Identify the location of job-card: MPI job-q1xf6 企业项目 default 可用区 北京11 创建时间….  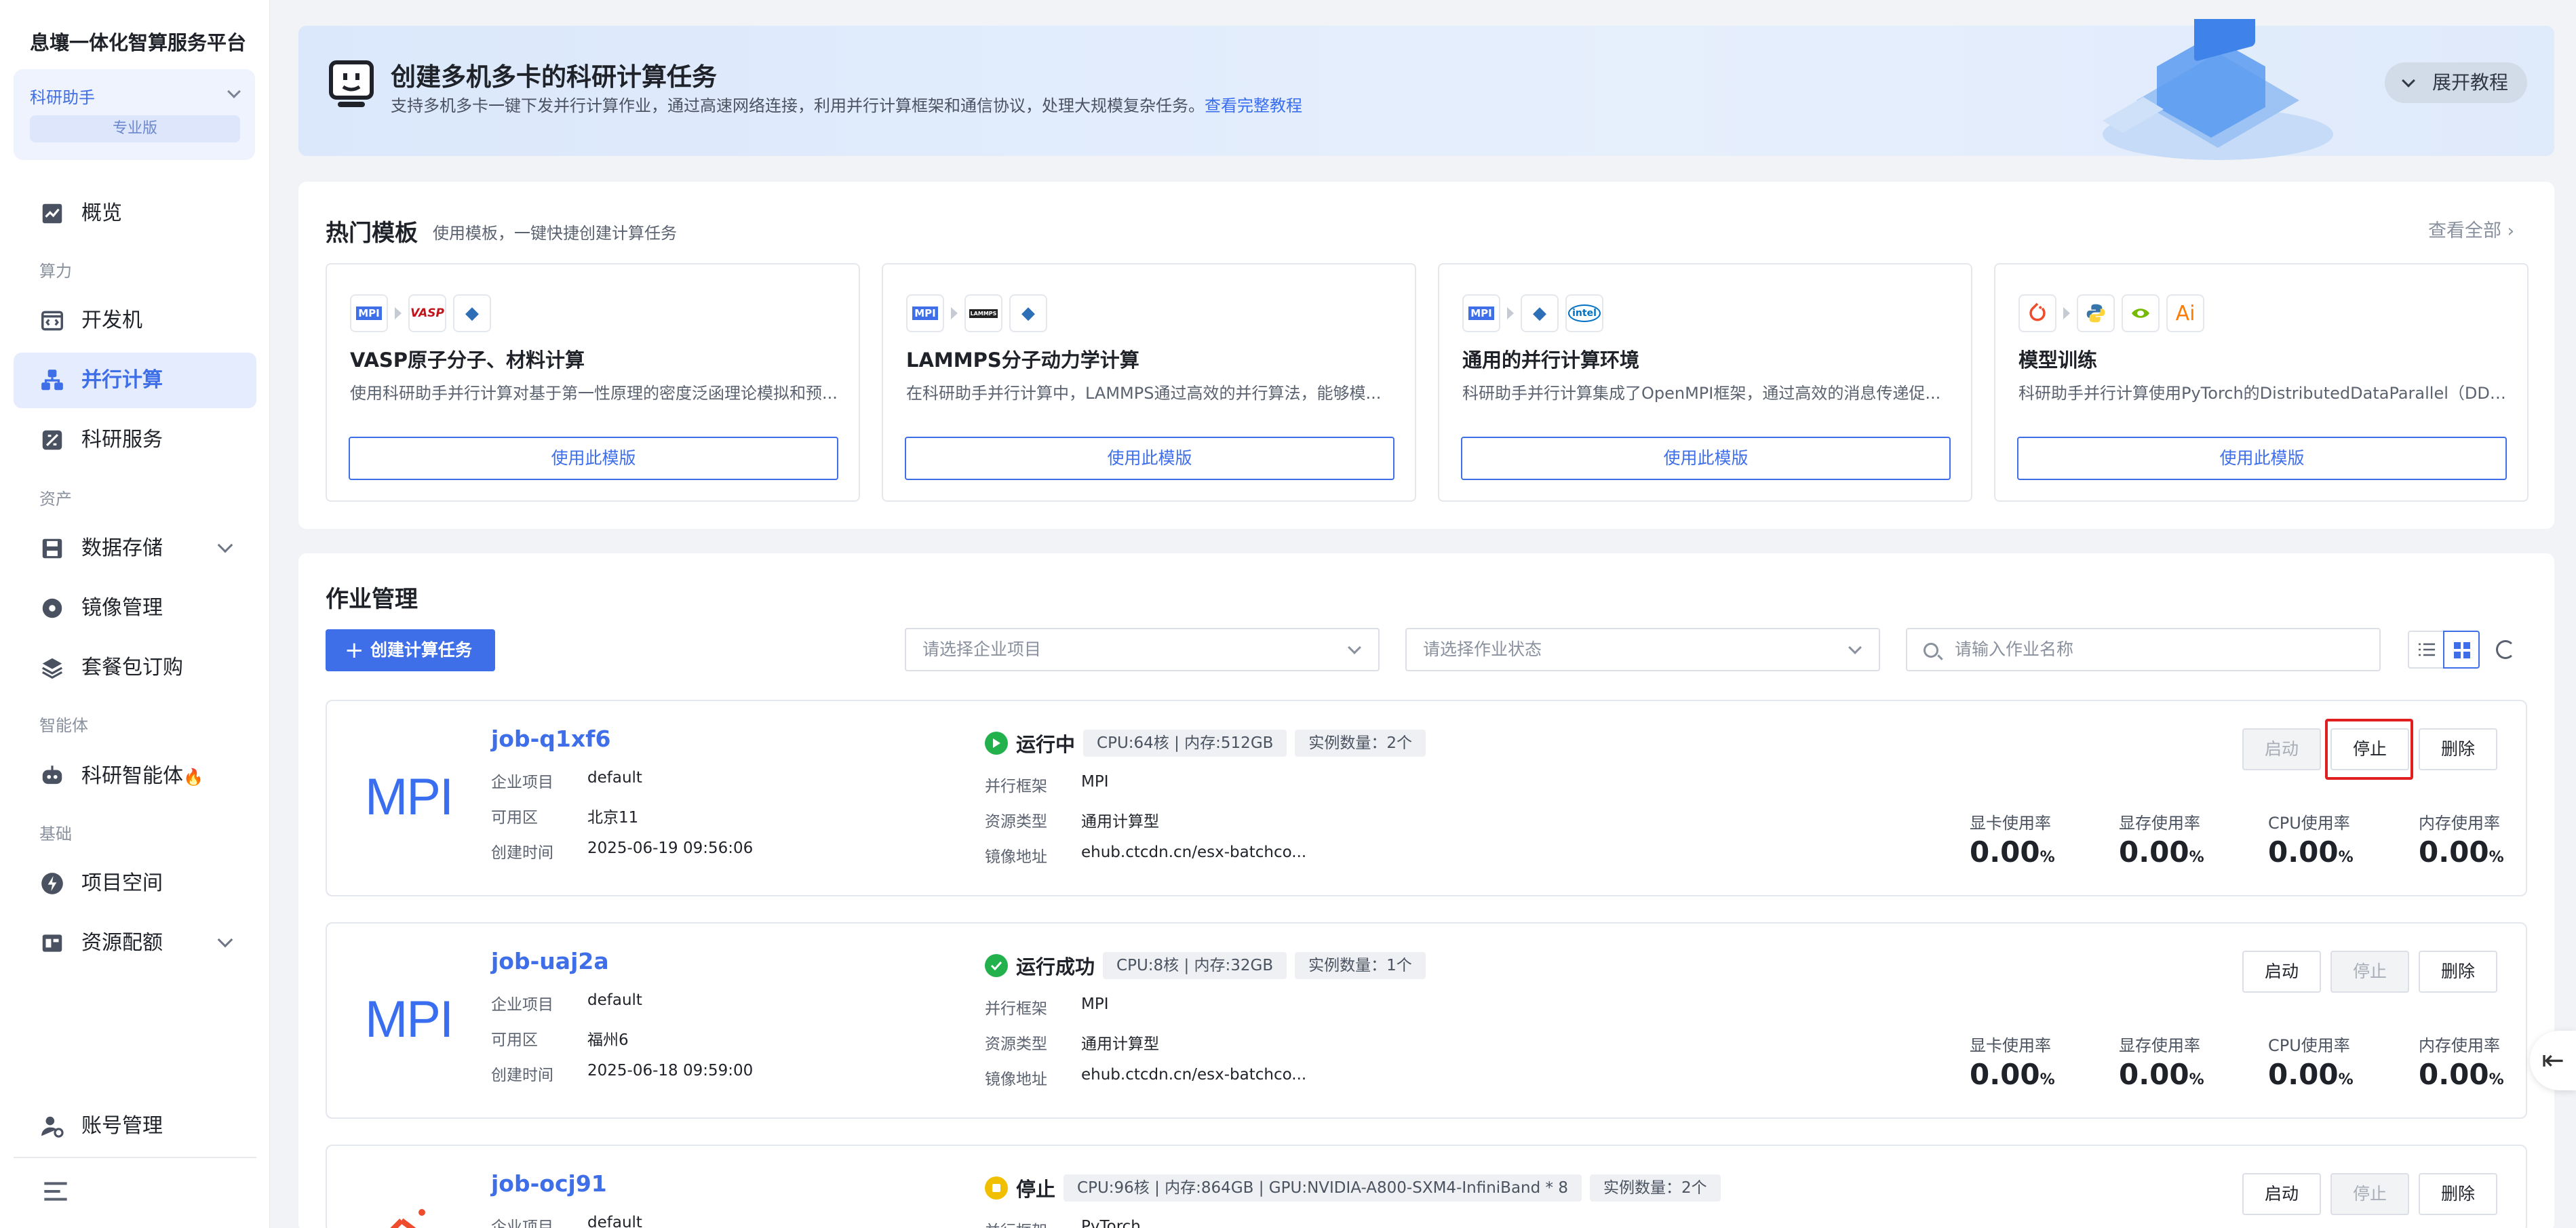
(1426, 798).